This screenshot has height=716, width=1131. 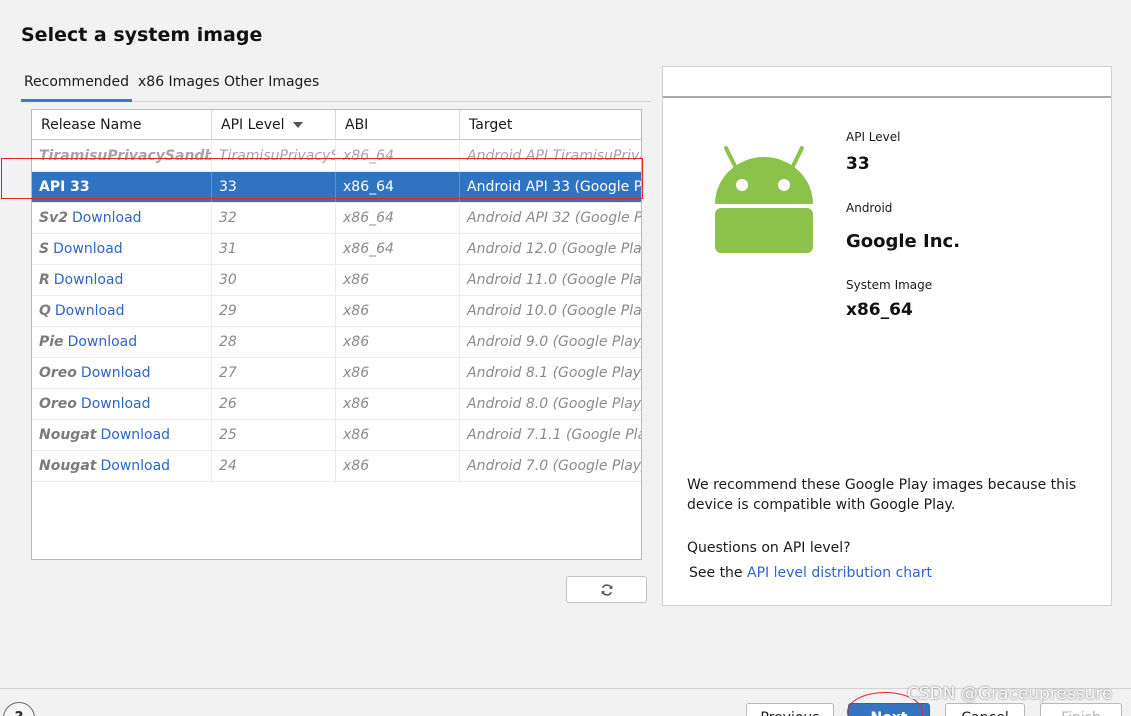 I want to click on cell-release-name: S Download, so click(x=122, y=249).